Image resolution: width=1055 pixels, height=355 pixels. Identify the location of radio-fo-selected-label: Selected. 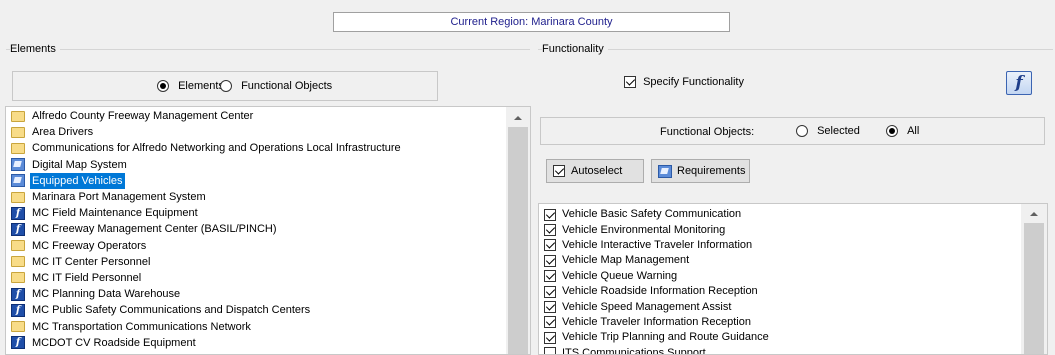
(838, 131).